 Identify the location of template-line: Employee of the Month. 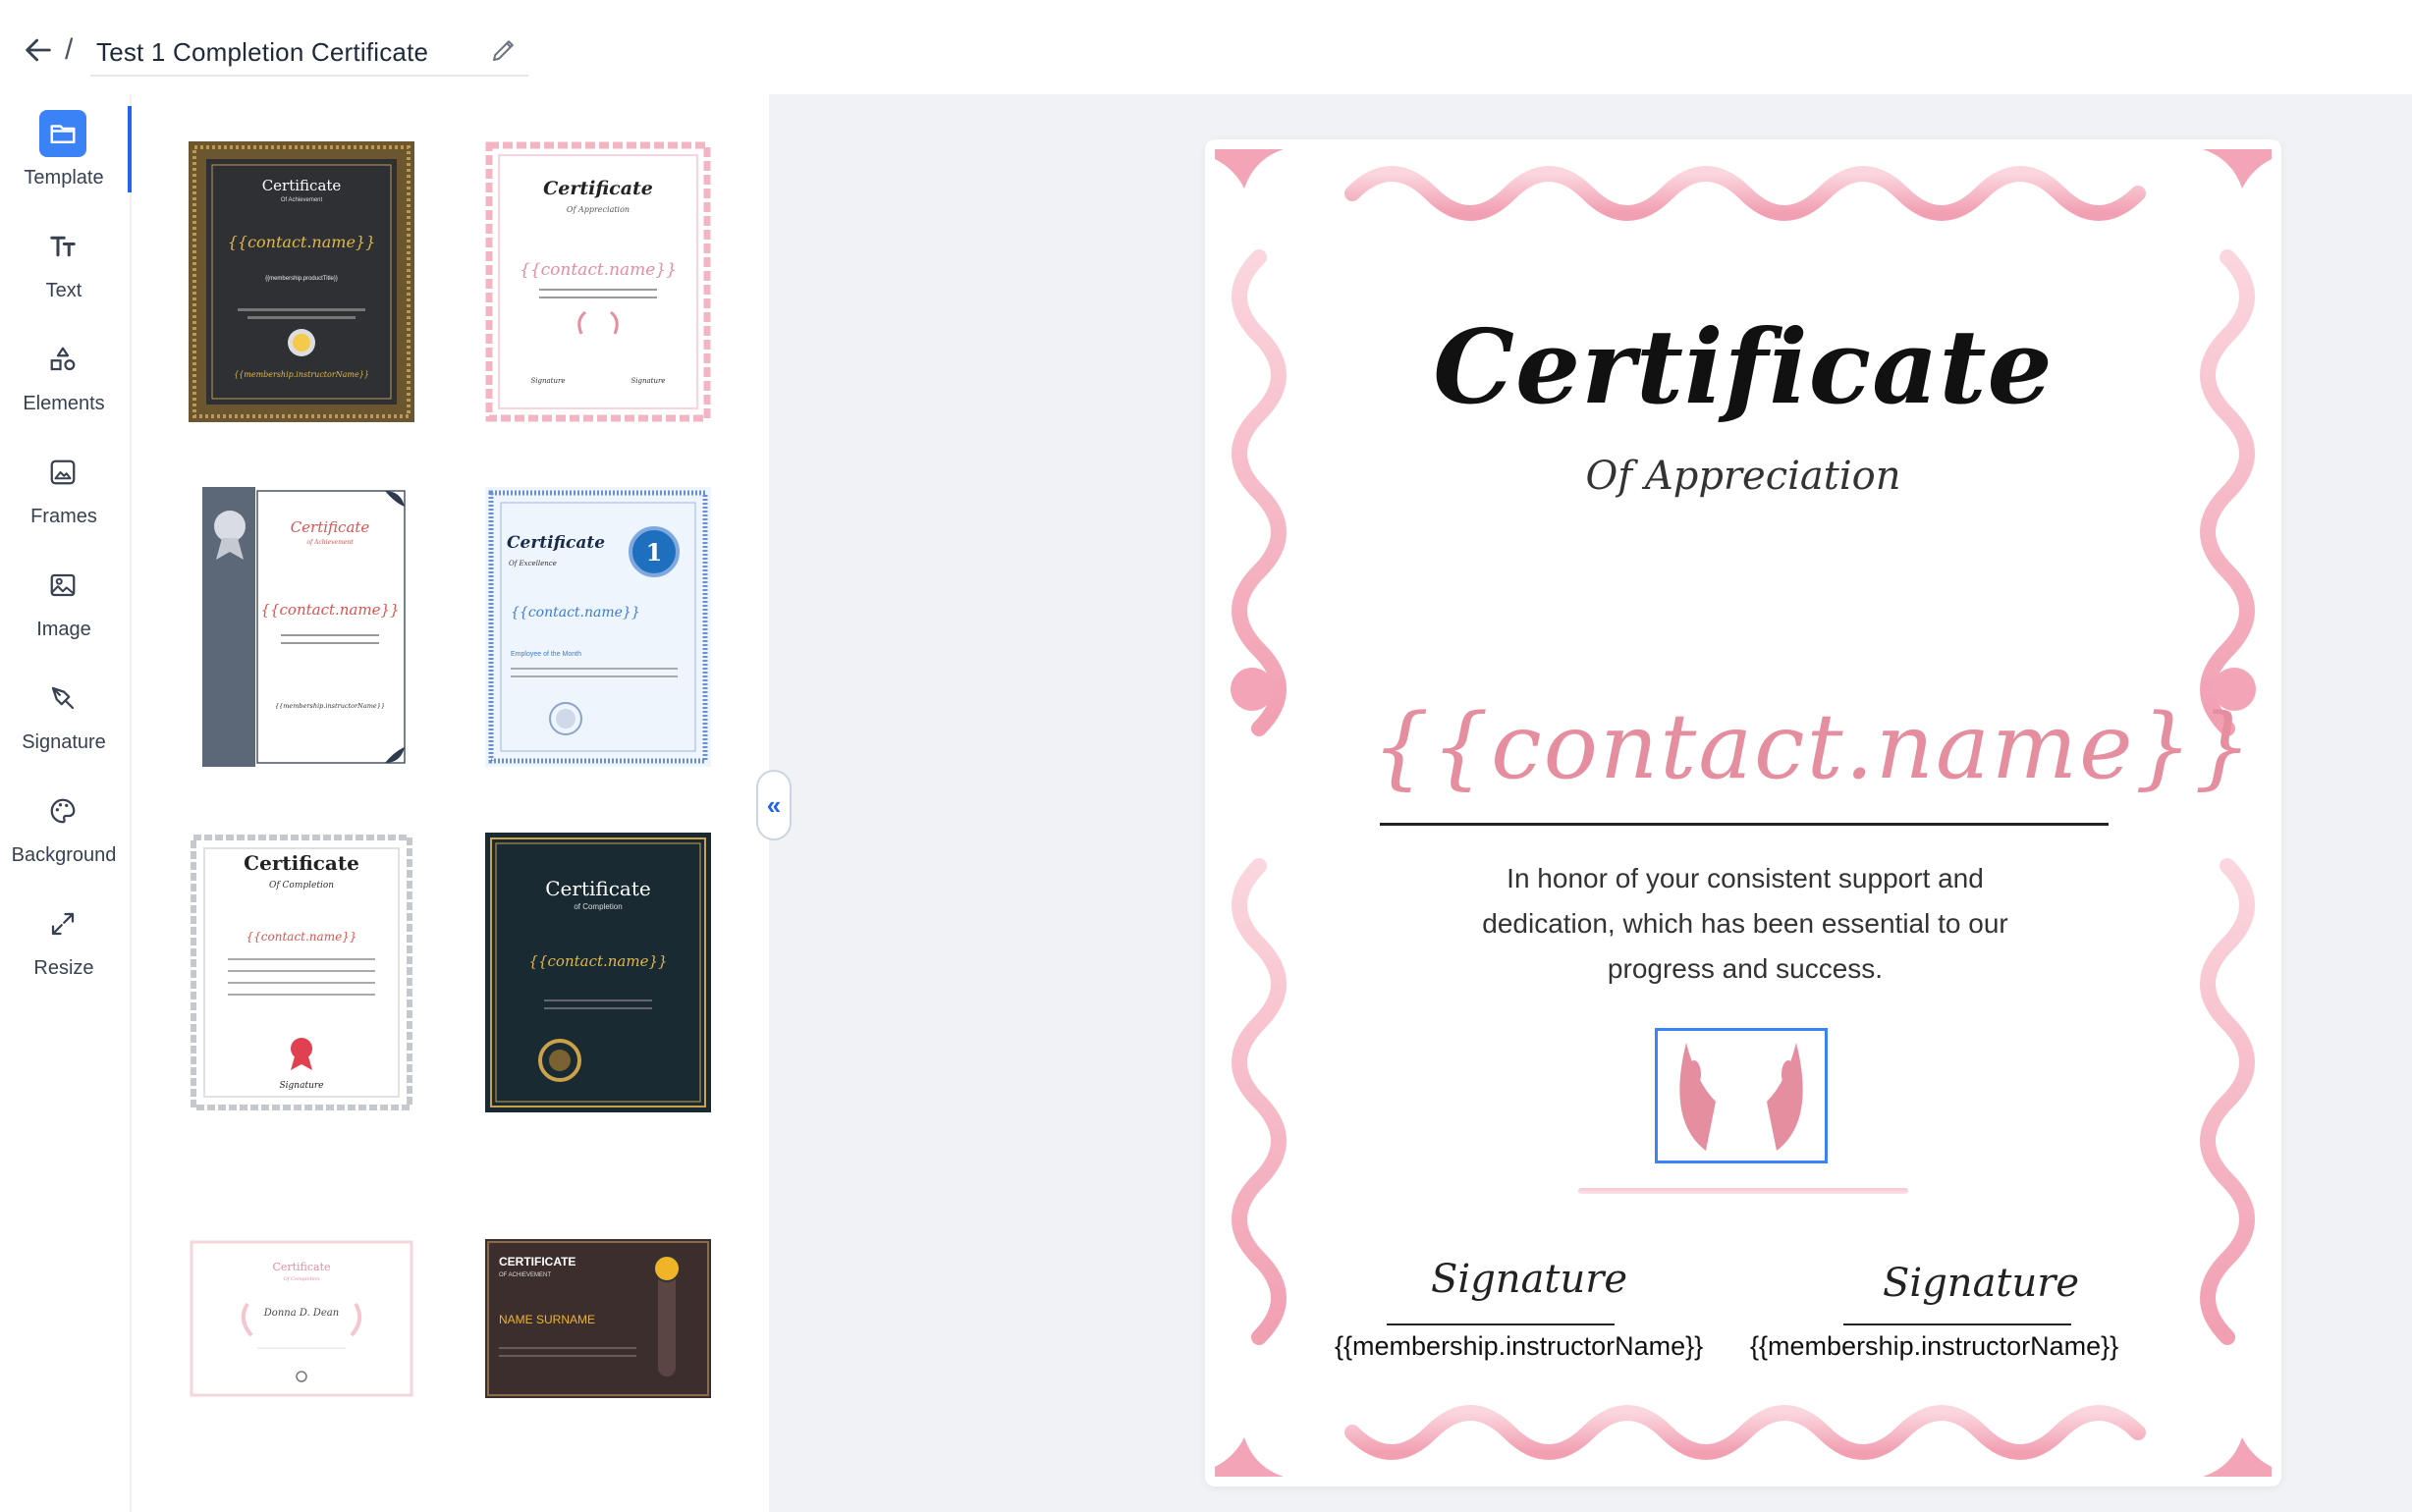
(546, 655).